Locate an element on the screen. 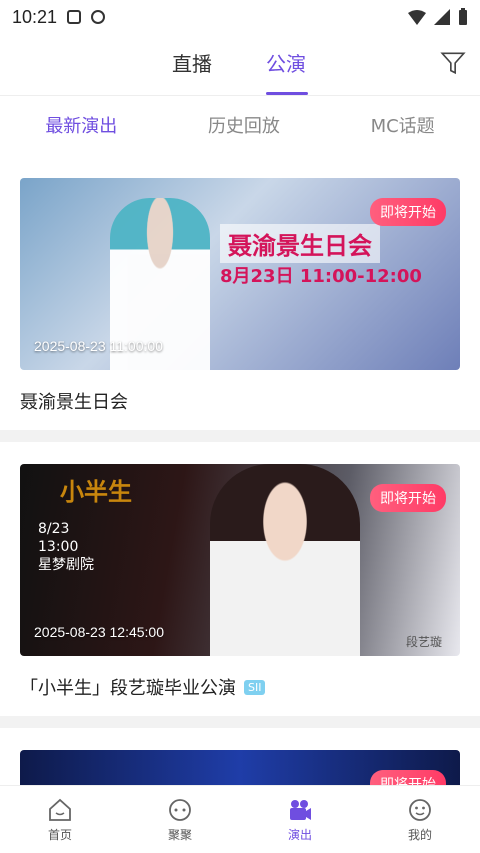 The height and width of the screenshot is (853, 480). wifi-icon is located at coordinates (417, 17).